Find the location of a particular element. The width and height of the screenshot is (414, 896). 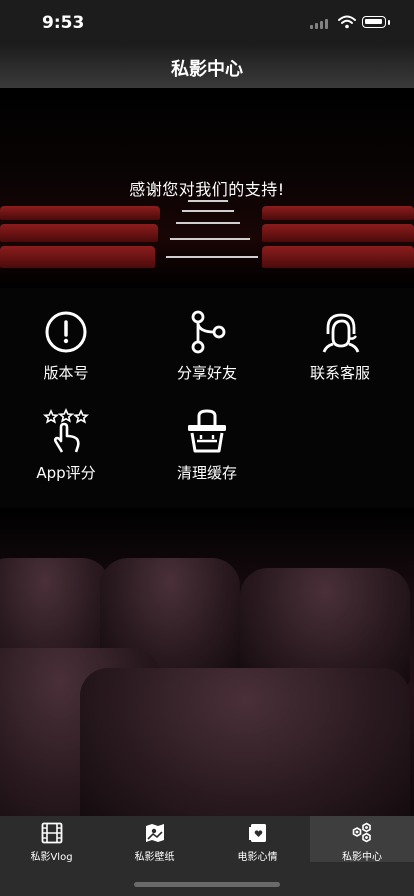

tab-center: 私影中心 is located at coordinates (362, 839).